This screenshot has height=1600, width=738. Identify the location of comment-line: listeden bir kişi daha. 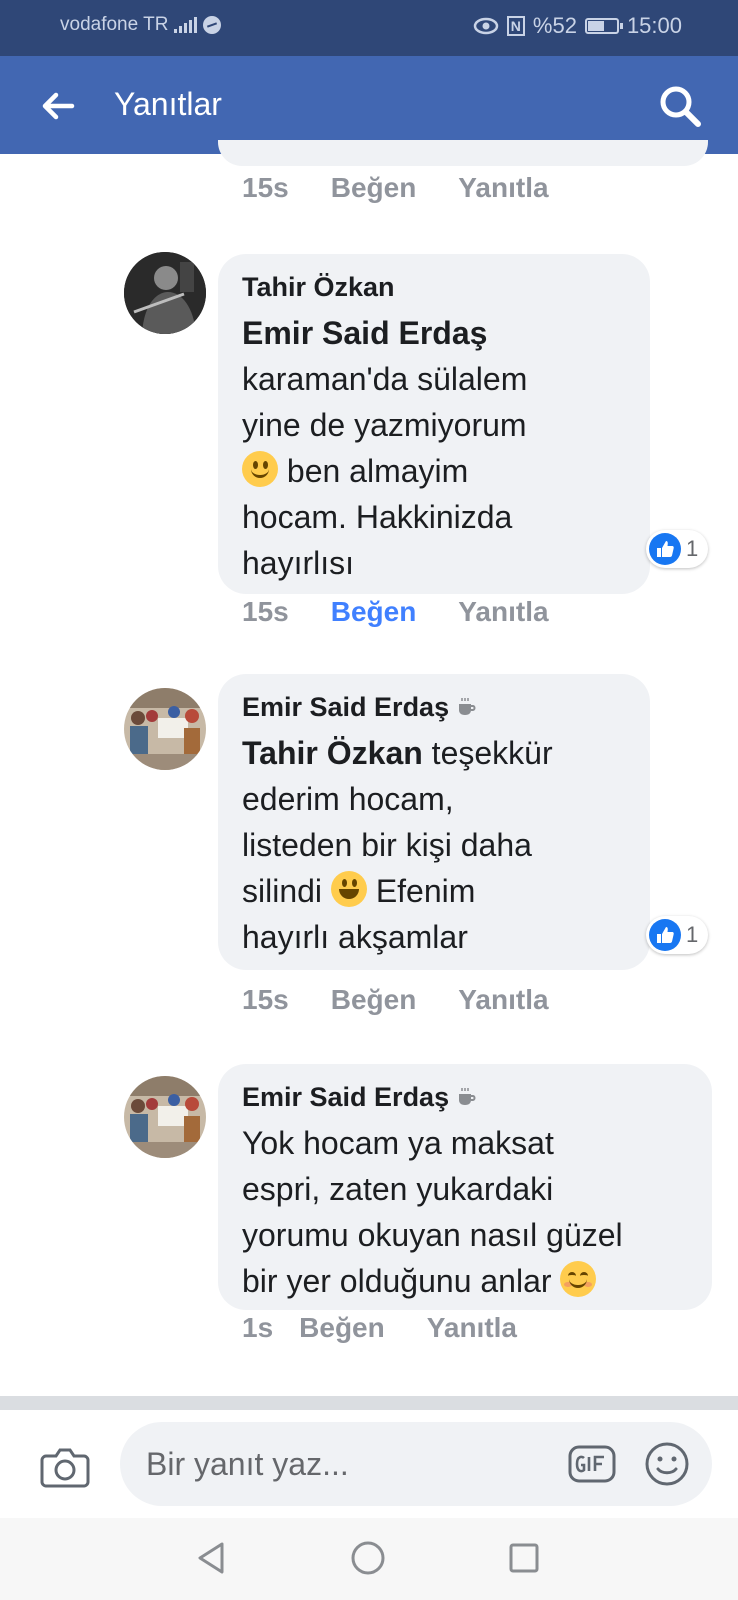
(387, 845).